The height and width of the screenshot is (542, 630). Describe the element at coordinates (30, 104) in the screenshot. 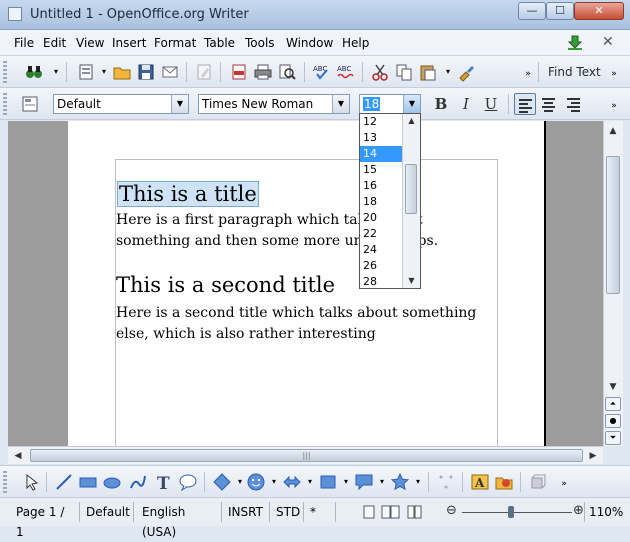

I see `styles-formatting-icon` at that location.